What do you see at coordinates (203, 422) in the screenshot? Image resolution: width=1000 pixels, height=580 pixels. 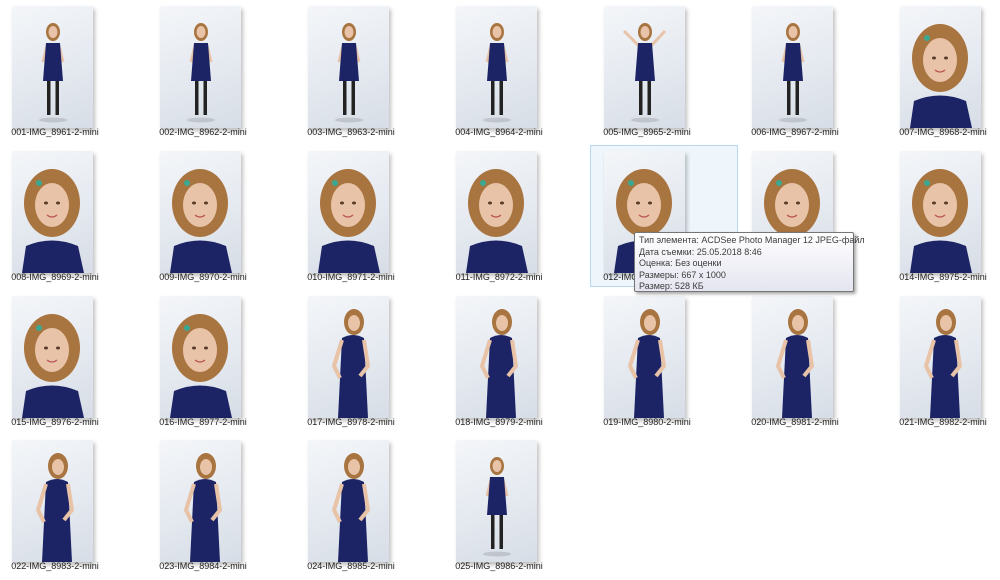 I see `file-name-label: 016-IMG_8977-2-mini` at bounding box center [203, 422].